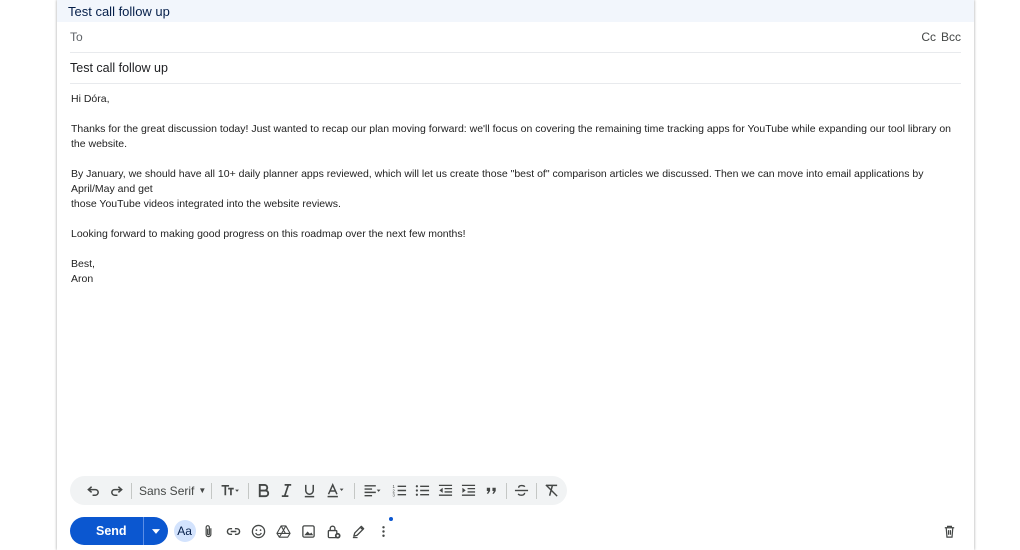 This screenshot has width=1020, height=550. Describe the element at coordinates (336, 490) in the screenshot. I see `text-color-icon` at that location.